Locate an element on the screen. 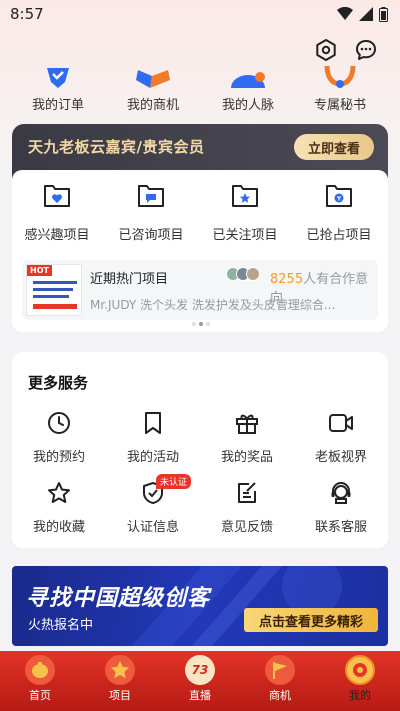 This screenshot has width=400, height=711. tab-home: 首页 is located at coordinates (40, 679).